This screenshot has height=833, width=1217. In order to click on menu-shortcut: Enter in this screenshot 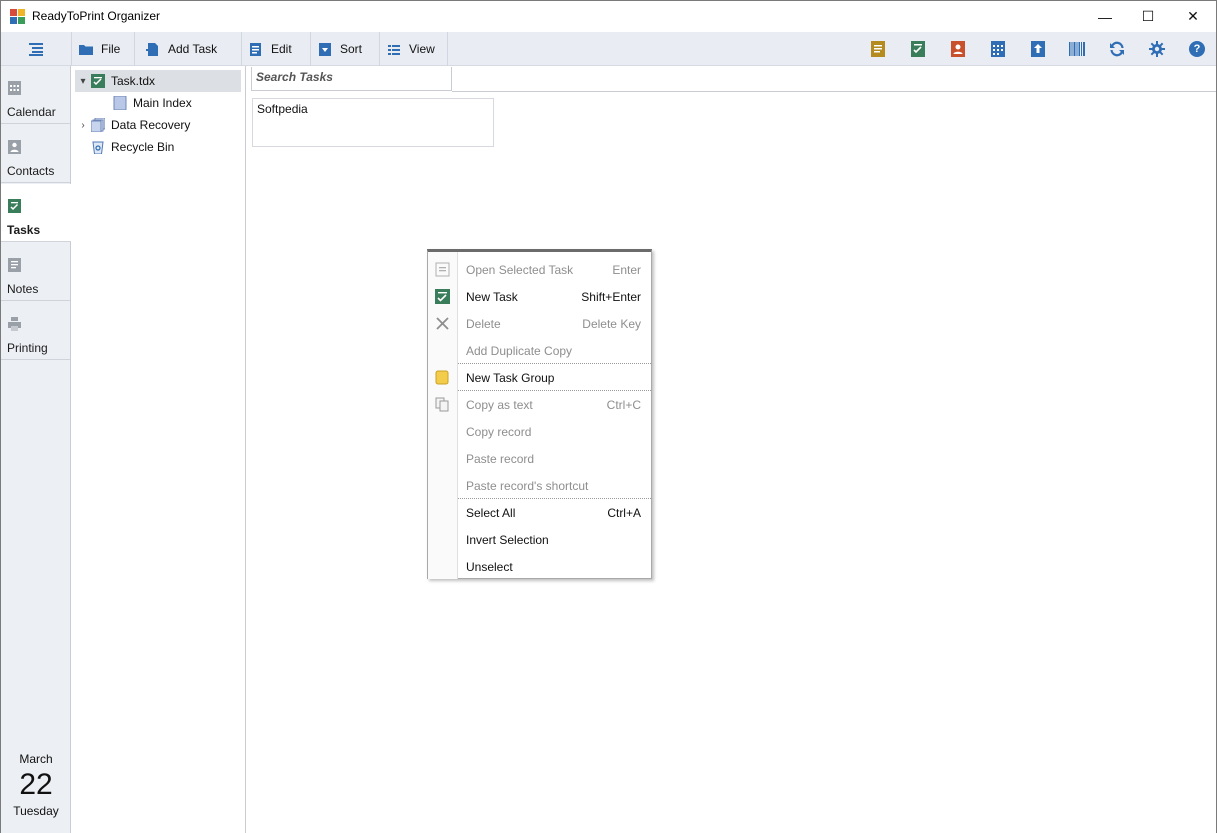, I will do `click(626, 270)`.